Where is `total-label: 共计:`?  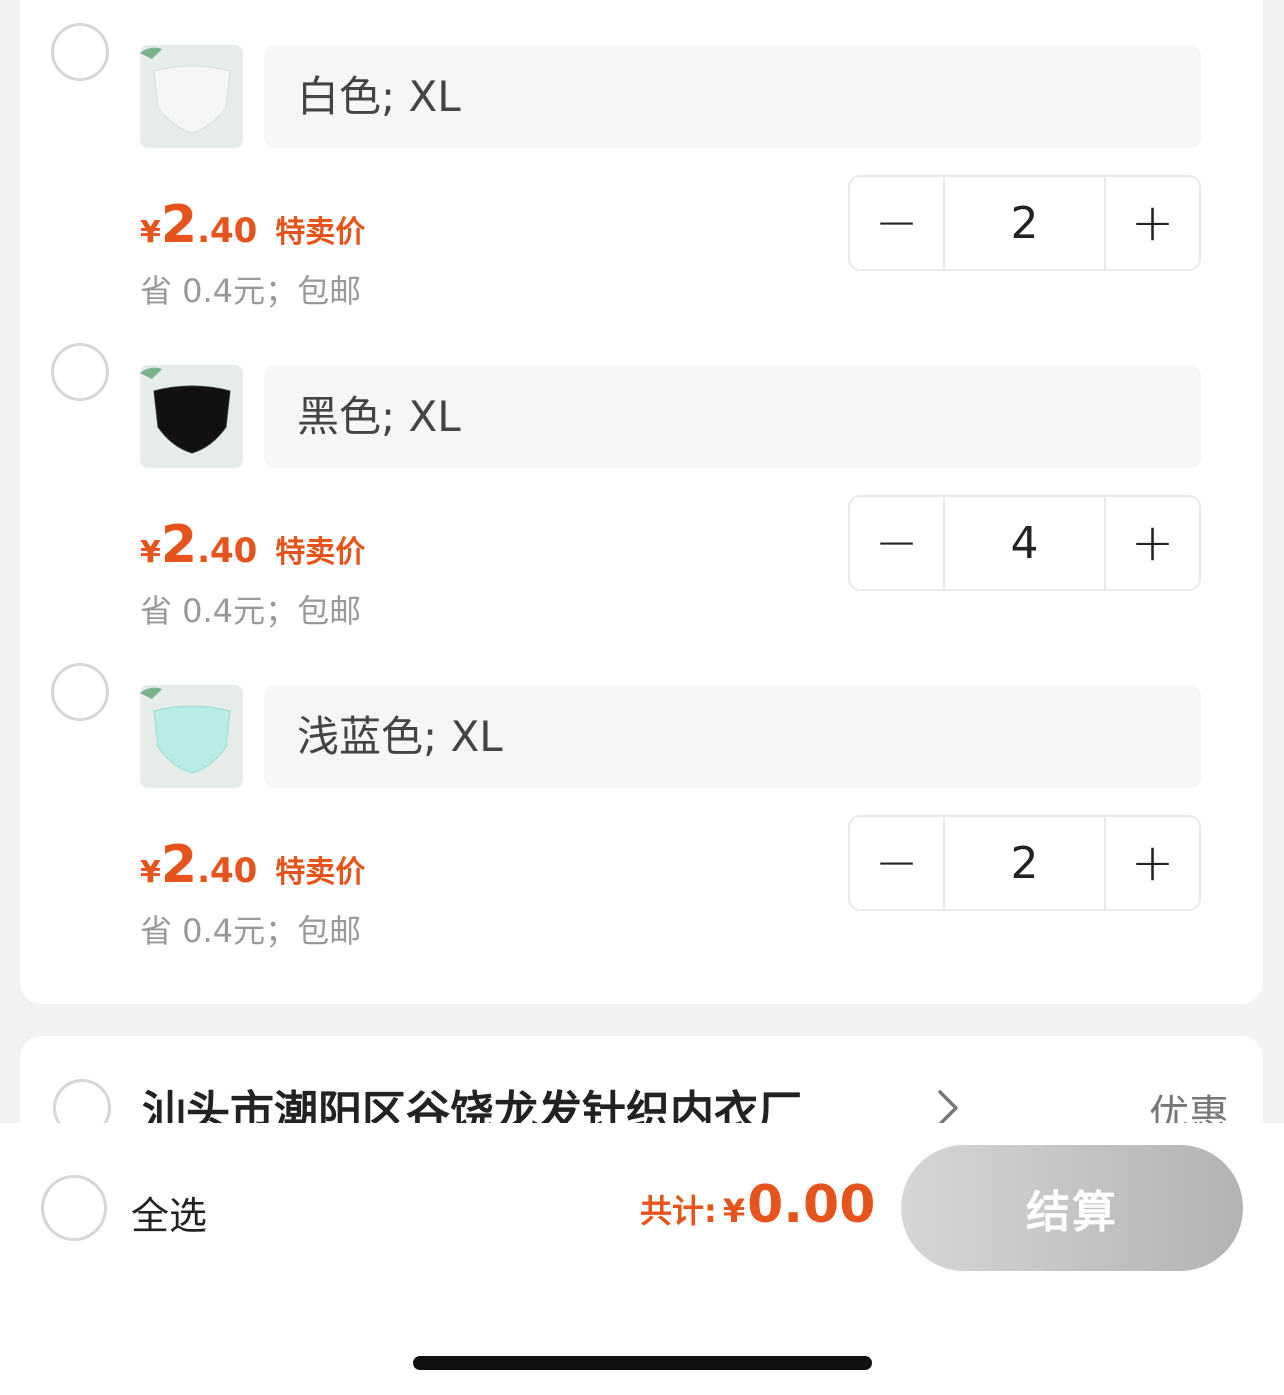
total-label: 共计: is located at coordinates (678, 1211).